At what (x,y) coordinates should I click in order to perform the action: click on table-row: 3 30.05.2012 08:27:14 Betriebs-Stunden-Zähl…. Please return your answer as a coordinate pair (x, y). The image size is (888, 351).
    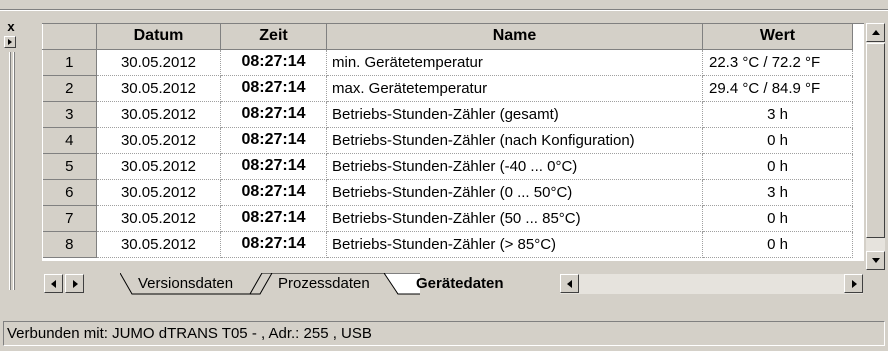
    Looking at the image, I should click on (447, 114).